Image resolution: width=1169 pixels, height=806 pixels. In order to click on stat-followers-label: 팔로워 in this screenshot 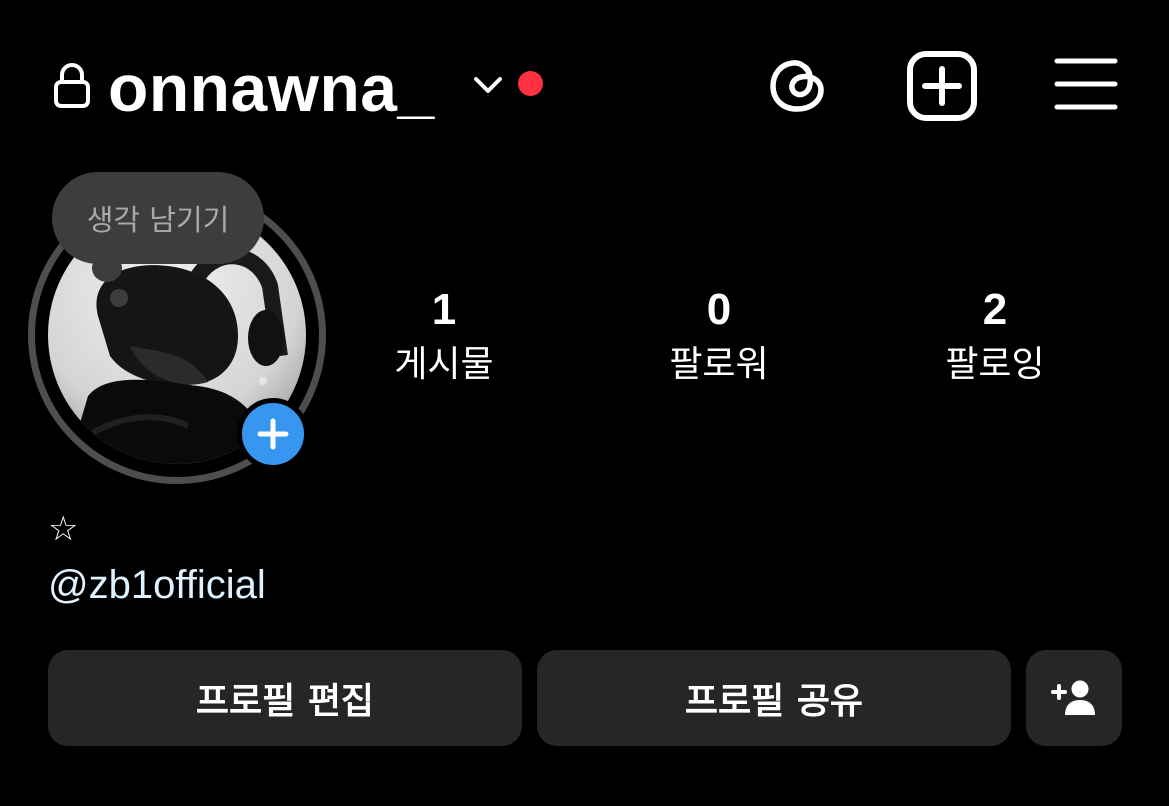, I will do `click(719, 364)`.